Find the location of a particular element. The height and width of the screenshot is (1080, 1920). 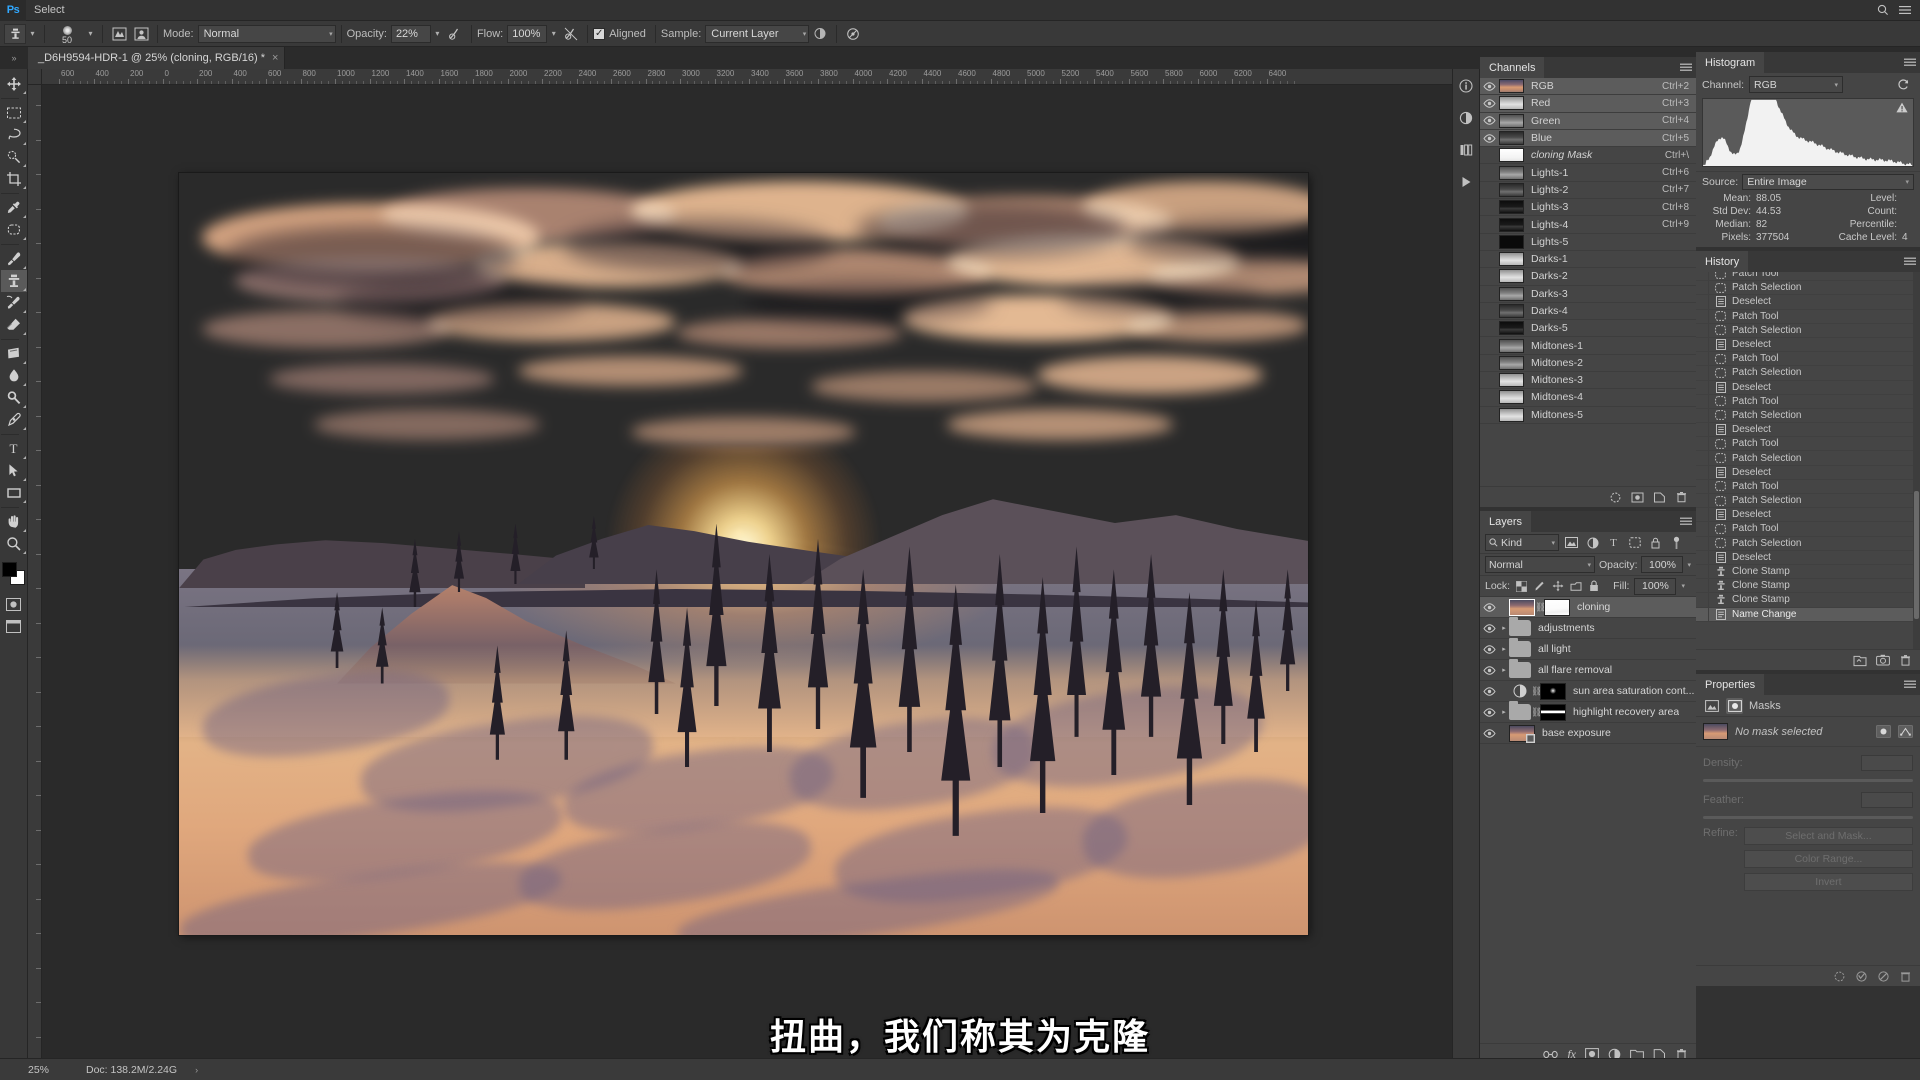

filter-shape-icon is located at coordinates (1634, 542).